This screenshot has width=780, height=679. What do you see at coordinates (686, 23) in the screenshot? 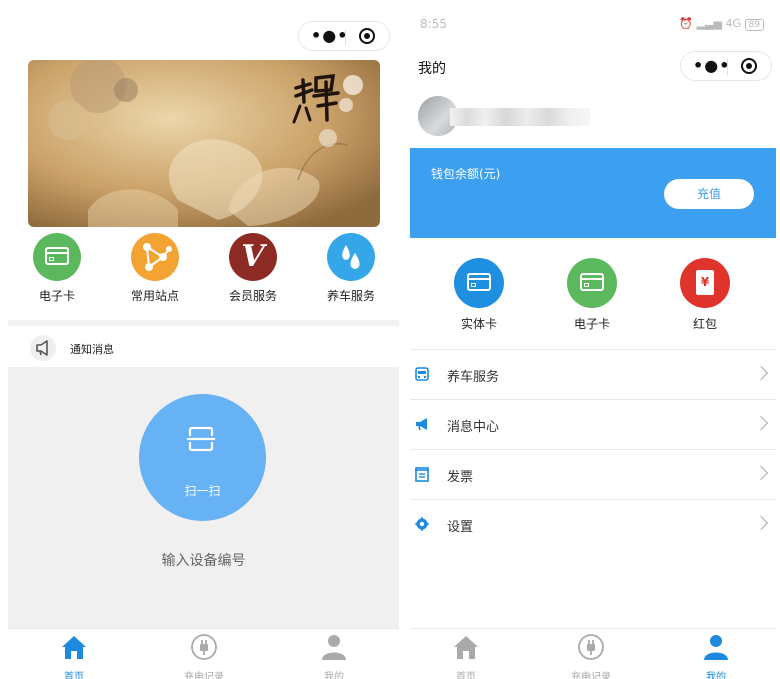
I see `alarm-icon: ⏰` at bounding box center [686, 23].